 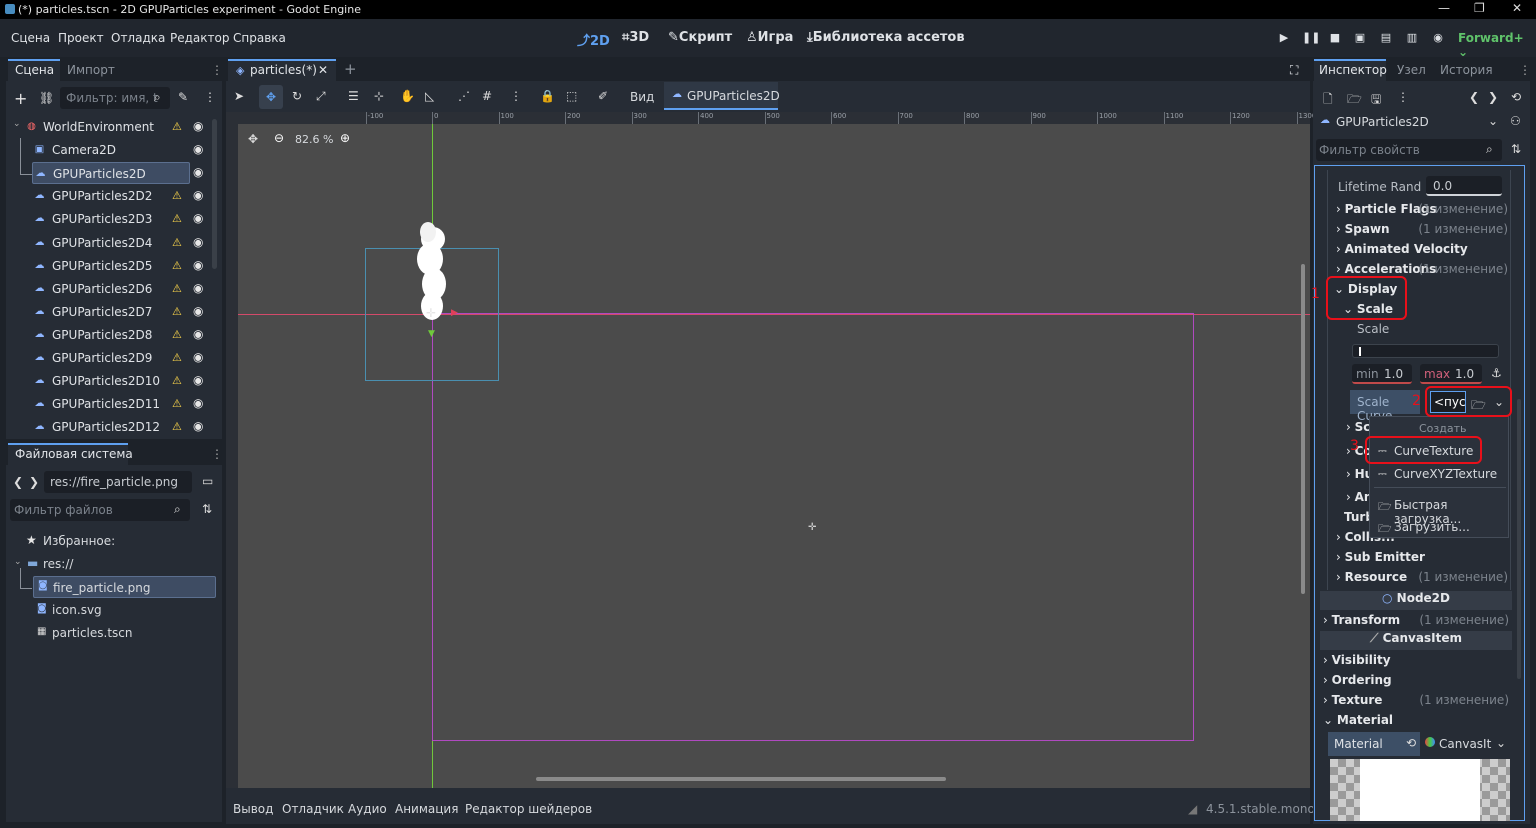 What do you see at coordinates (239, 96) in the screenshot?
I see `select-tool-icon: ➤` at bounding box center [239, 96].